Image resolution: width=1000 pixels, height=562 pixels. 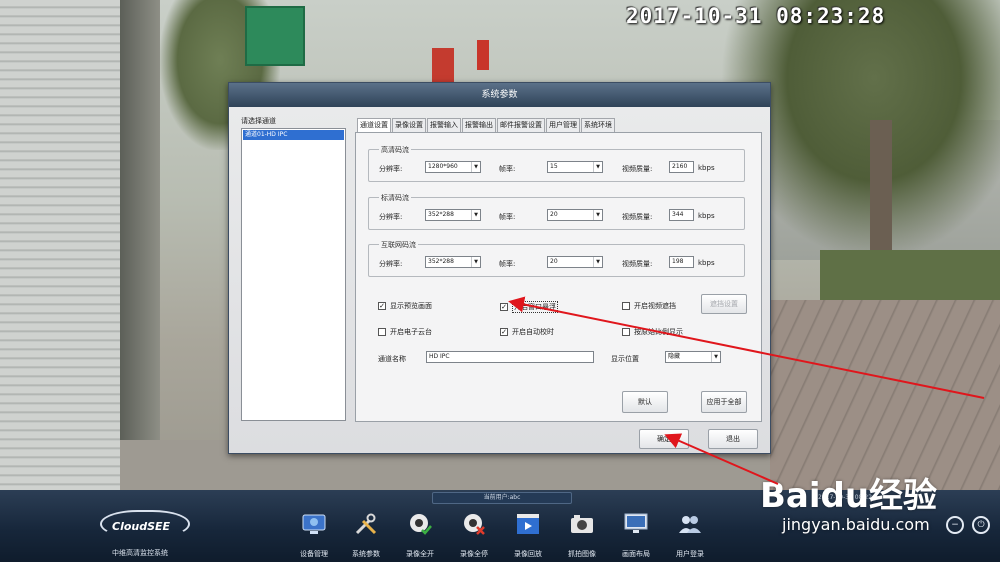 I want to click on display-position-select: 隐藏 ▼, so click(x=693, y=357).